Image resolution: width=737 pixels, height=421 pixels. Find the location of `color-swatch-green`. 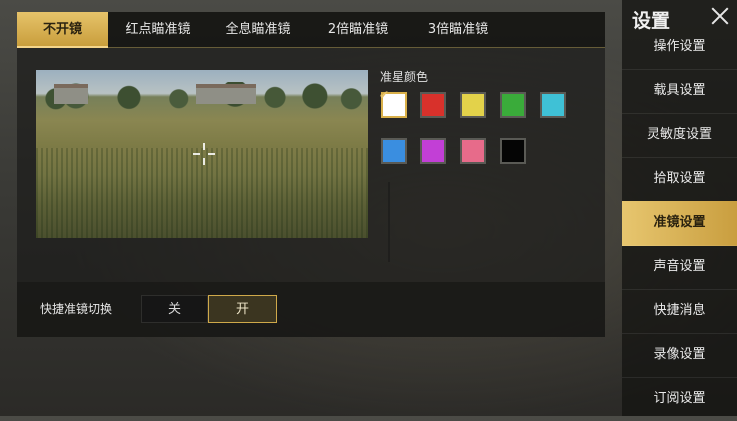

color-swatch-green is located at coordinates (513, 105).